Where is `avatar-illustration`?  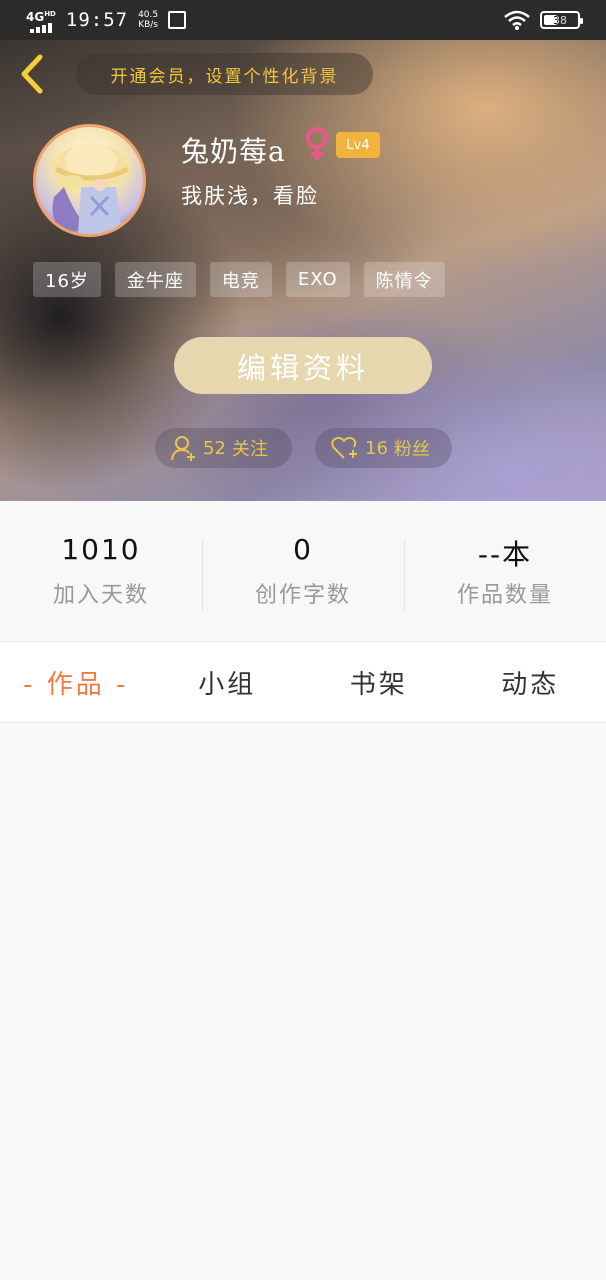 avatar-illustration is located at coordinates (91, 188).